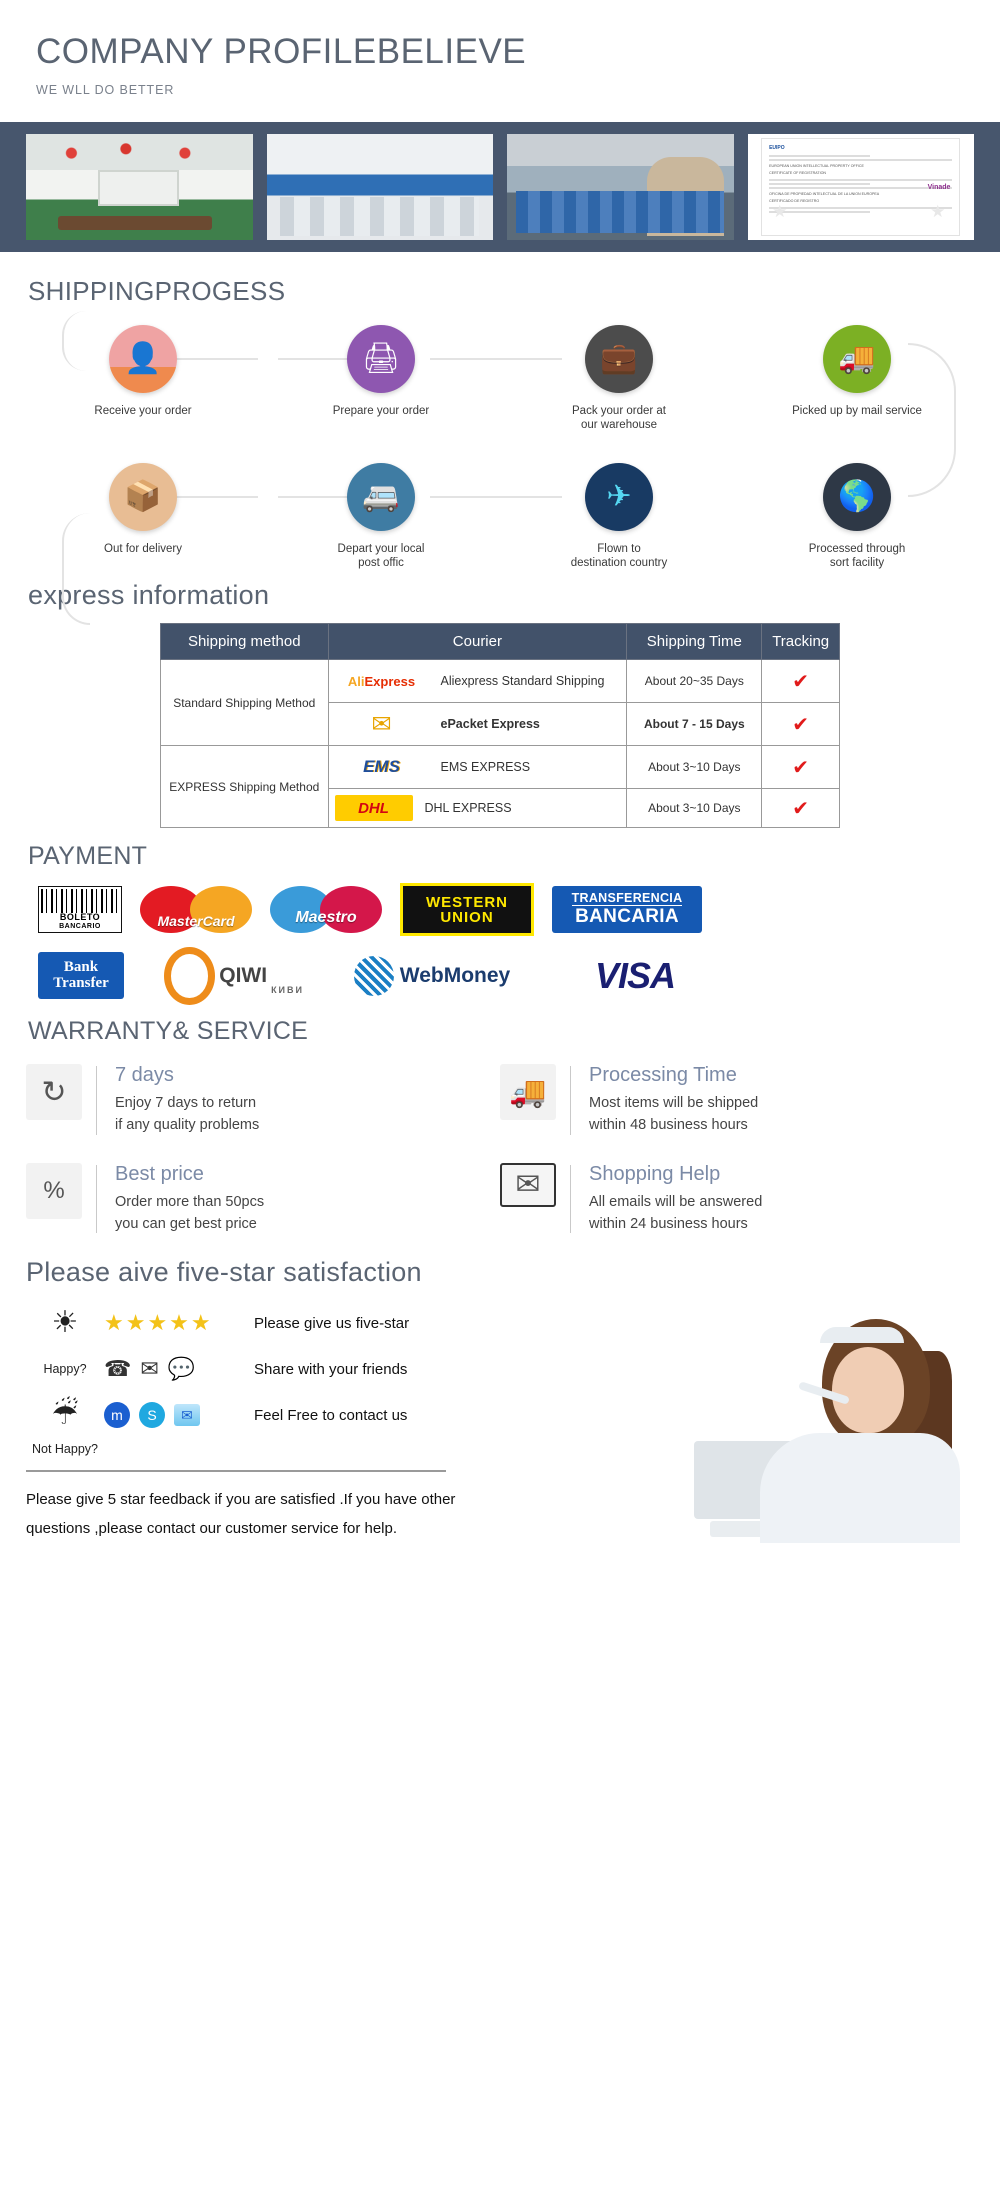 Image resolution: width=1000 pixels, height=2197 pixels. What do you see at coordinates (186, 1223) in the screenshot?
I see `warranty-line-2: you can get best price` at bounding box center [186, 1223].